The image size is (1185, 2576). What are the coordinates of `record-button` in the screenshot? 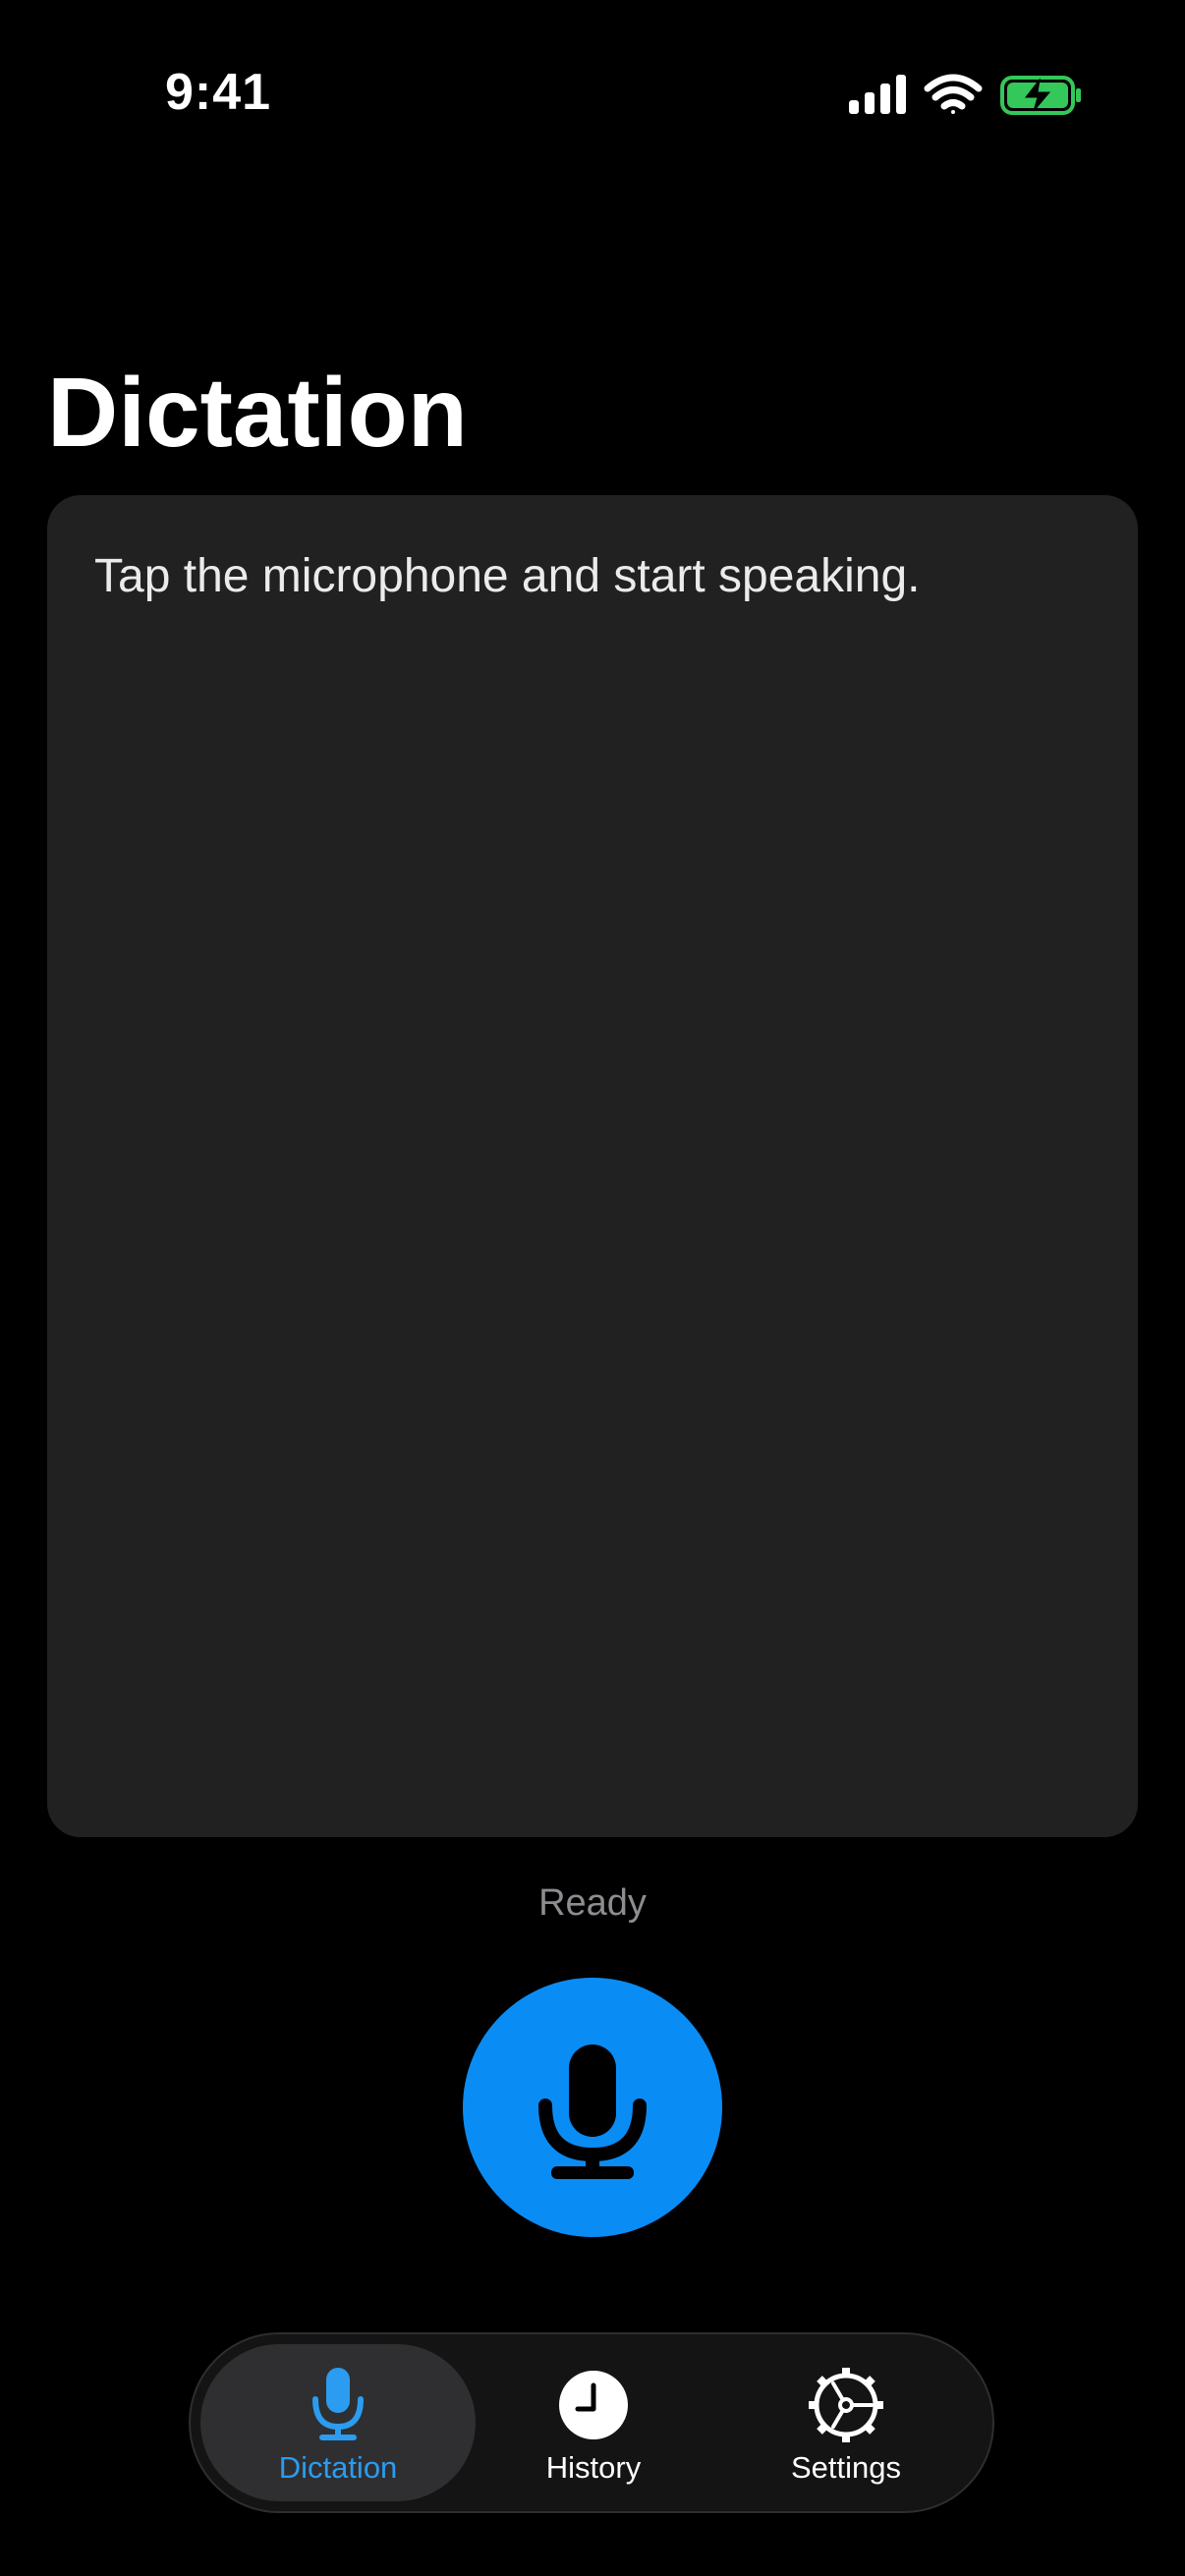 It's located at (592, 2107).